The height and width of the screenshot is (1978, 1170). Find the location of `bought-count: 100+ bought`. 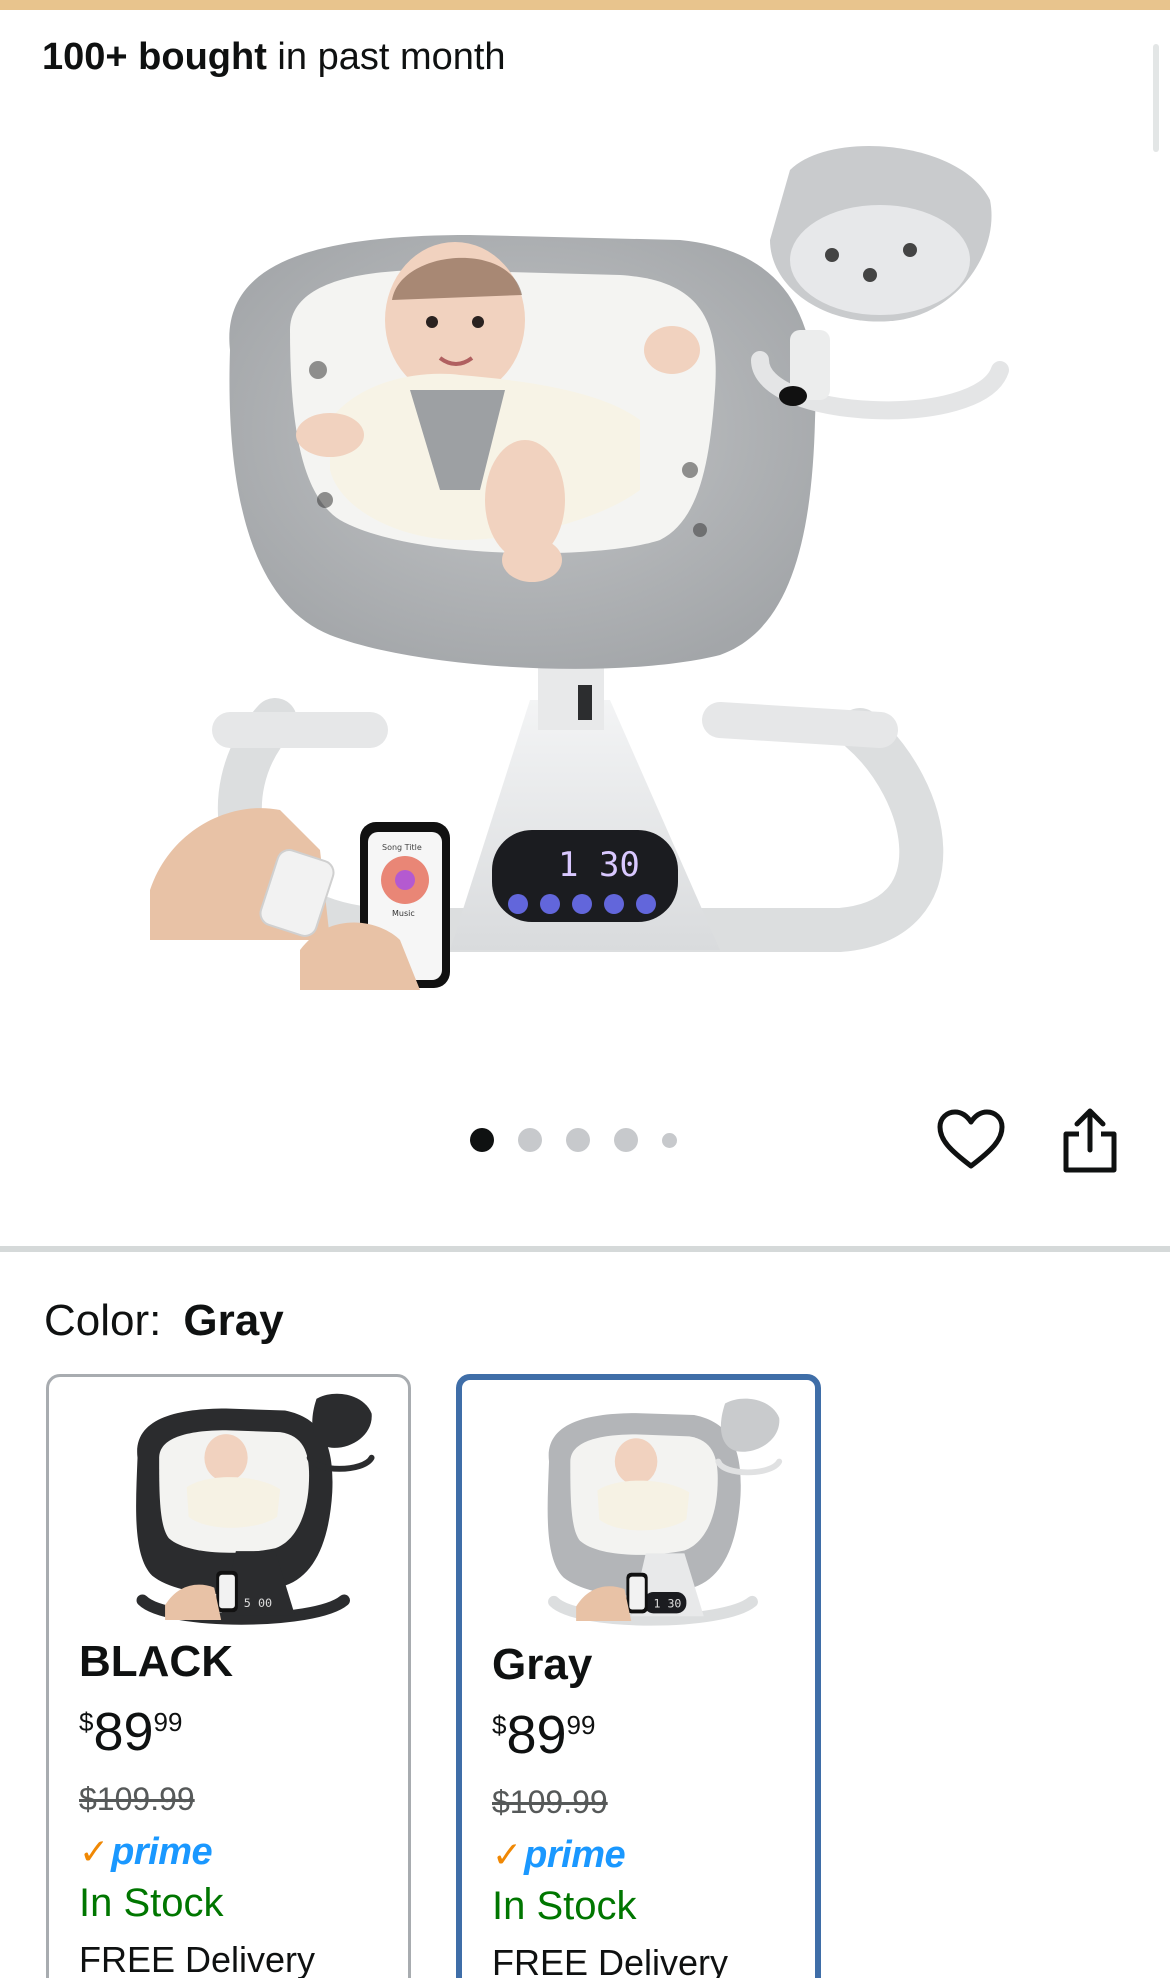

bought-count: 100+ bought is located at coordinates (154, 57).